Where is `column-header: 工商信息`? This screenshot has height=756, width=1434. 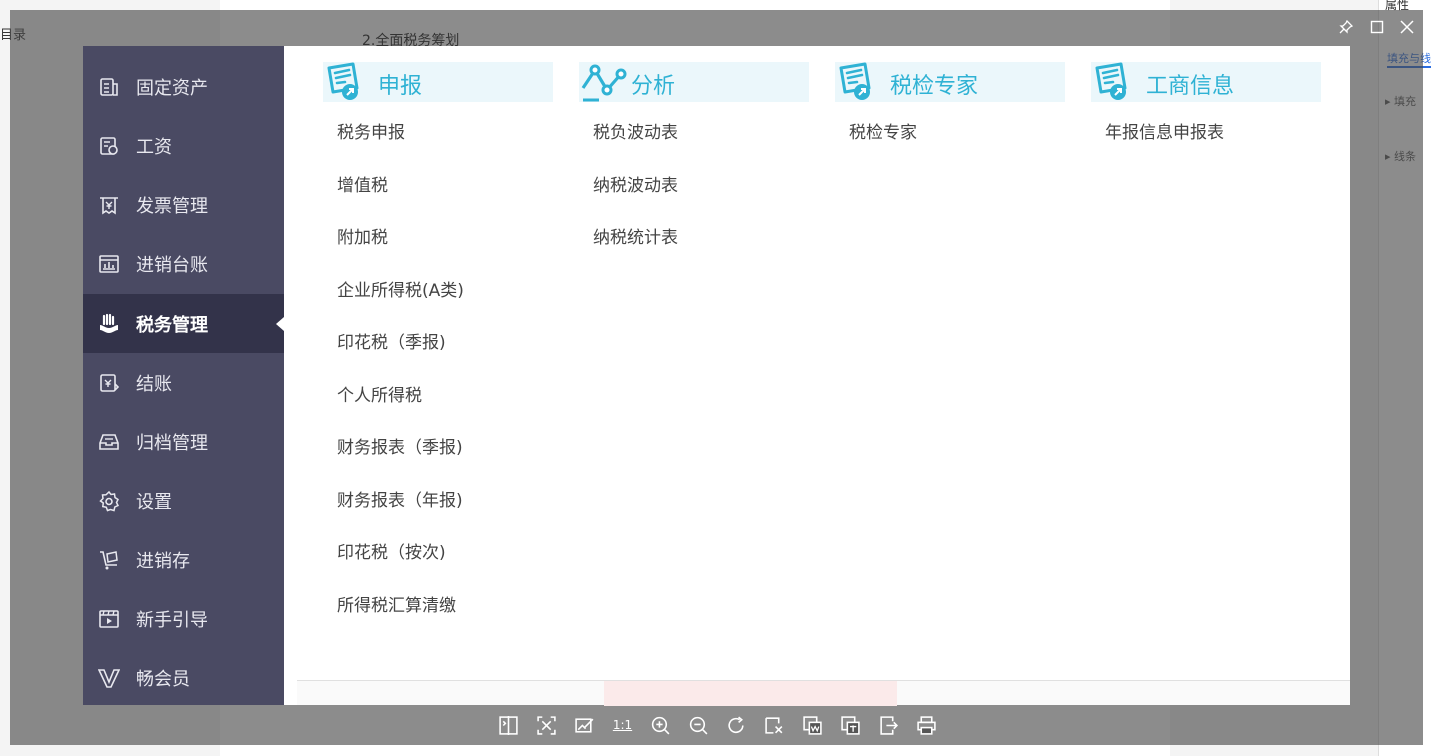 column-header: 工商信息 is located at coordinates (1206, 82).